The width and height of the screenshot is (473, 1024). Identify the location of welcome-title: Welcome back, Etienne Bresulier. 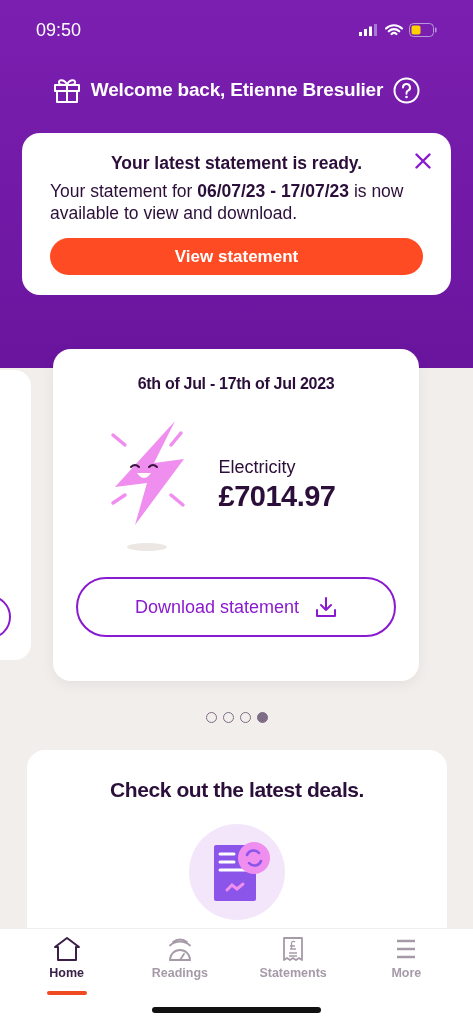
(237, 90).